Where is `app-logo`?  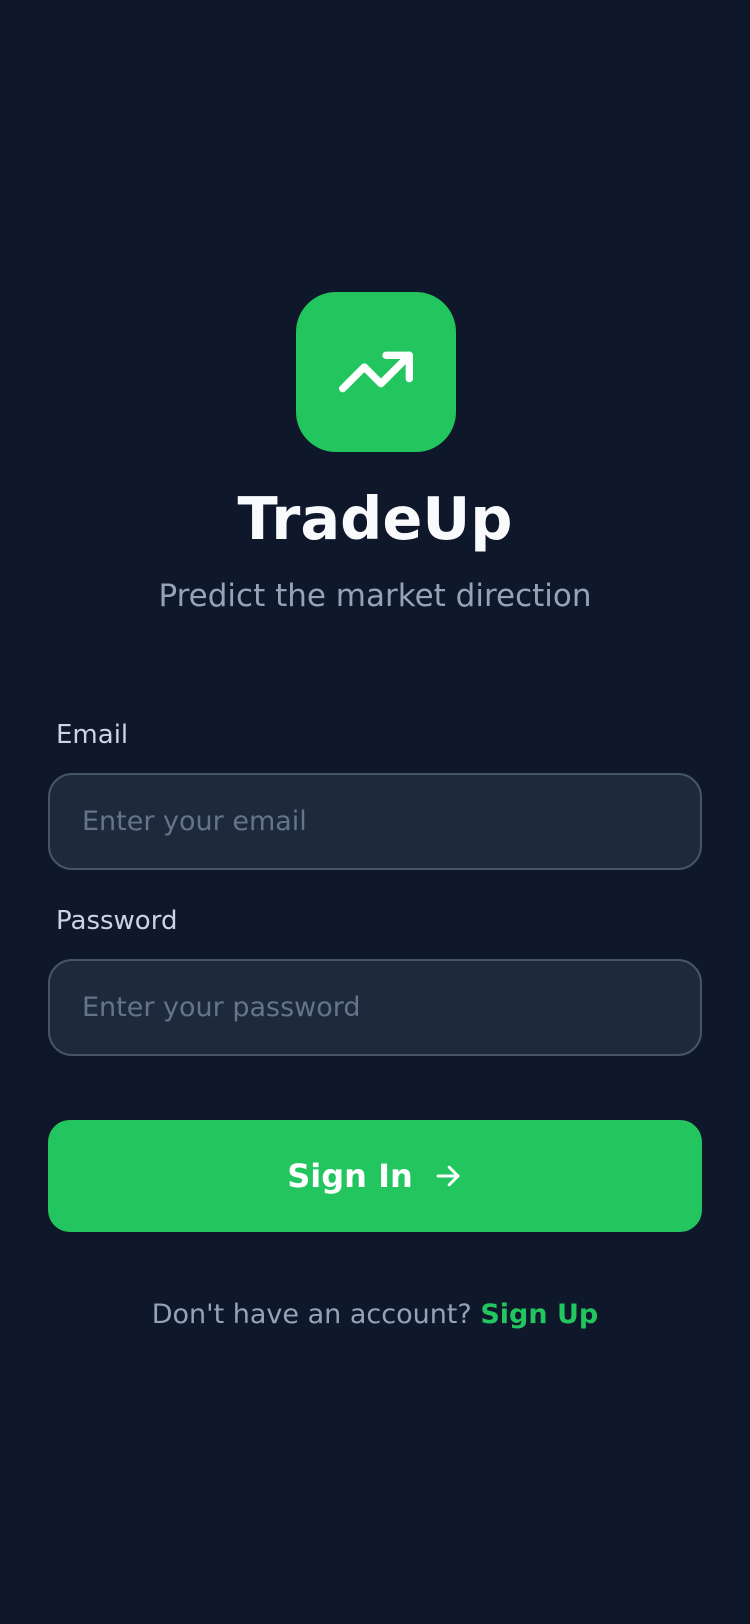 app-logo is located at coordinates (376, 372).